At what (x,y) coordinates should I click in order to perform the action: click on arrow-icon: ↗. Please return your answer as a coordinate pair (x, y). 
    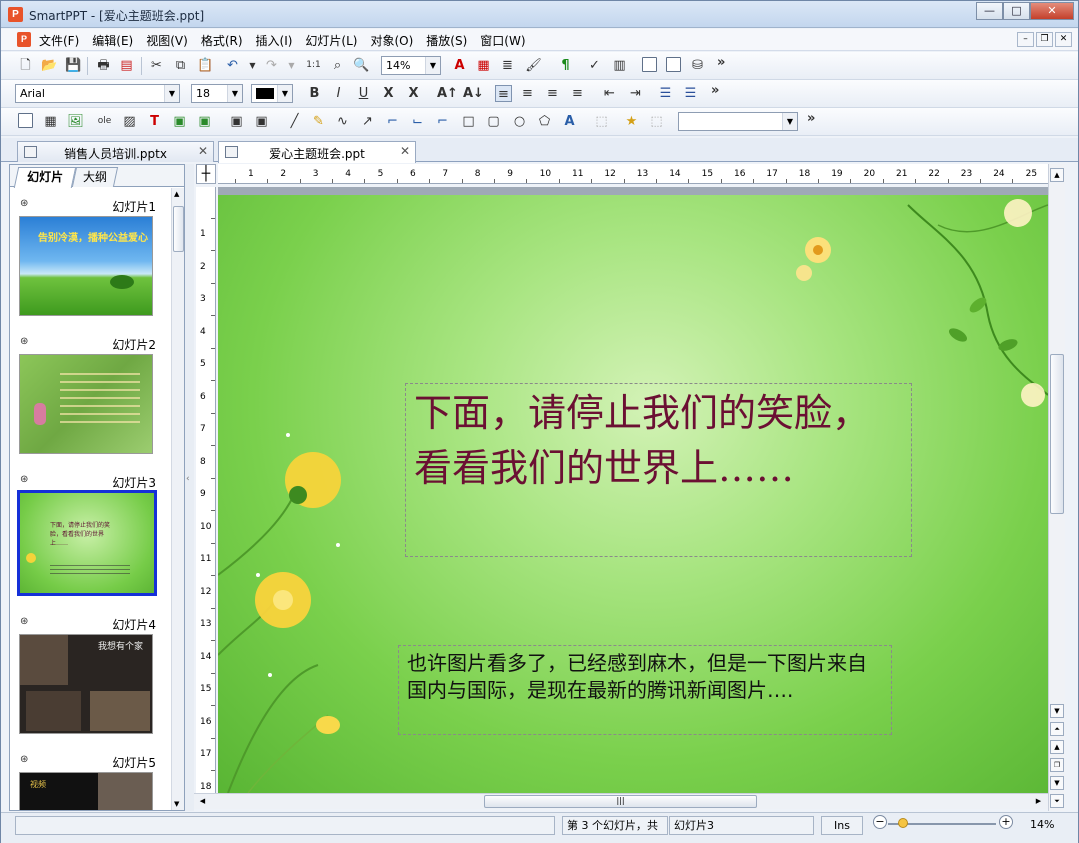
    Looking at the image, I should click on (367, 121).